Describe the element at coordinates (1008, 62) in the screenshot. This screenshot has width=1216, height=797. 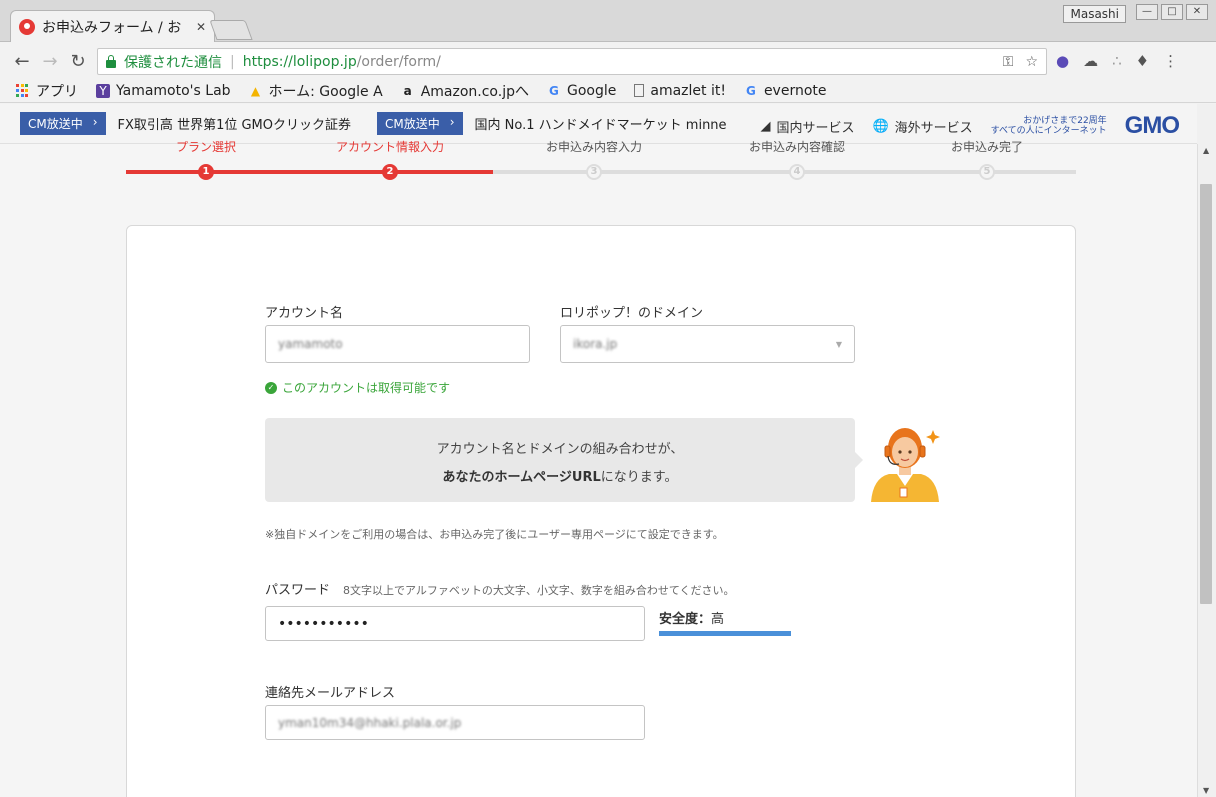
I see `key-icon: ⚿` at that location.